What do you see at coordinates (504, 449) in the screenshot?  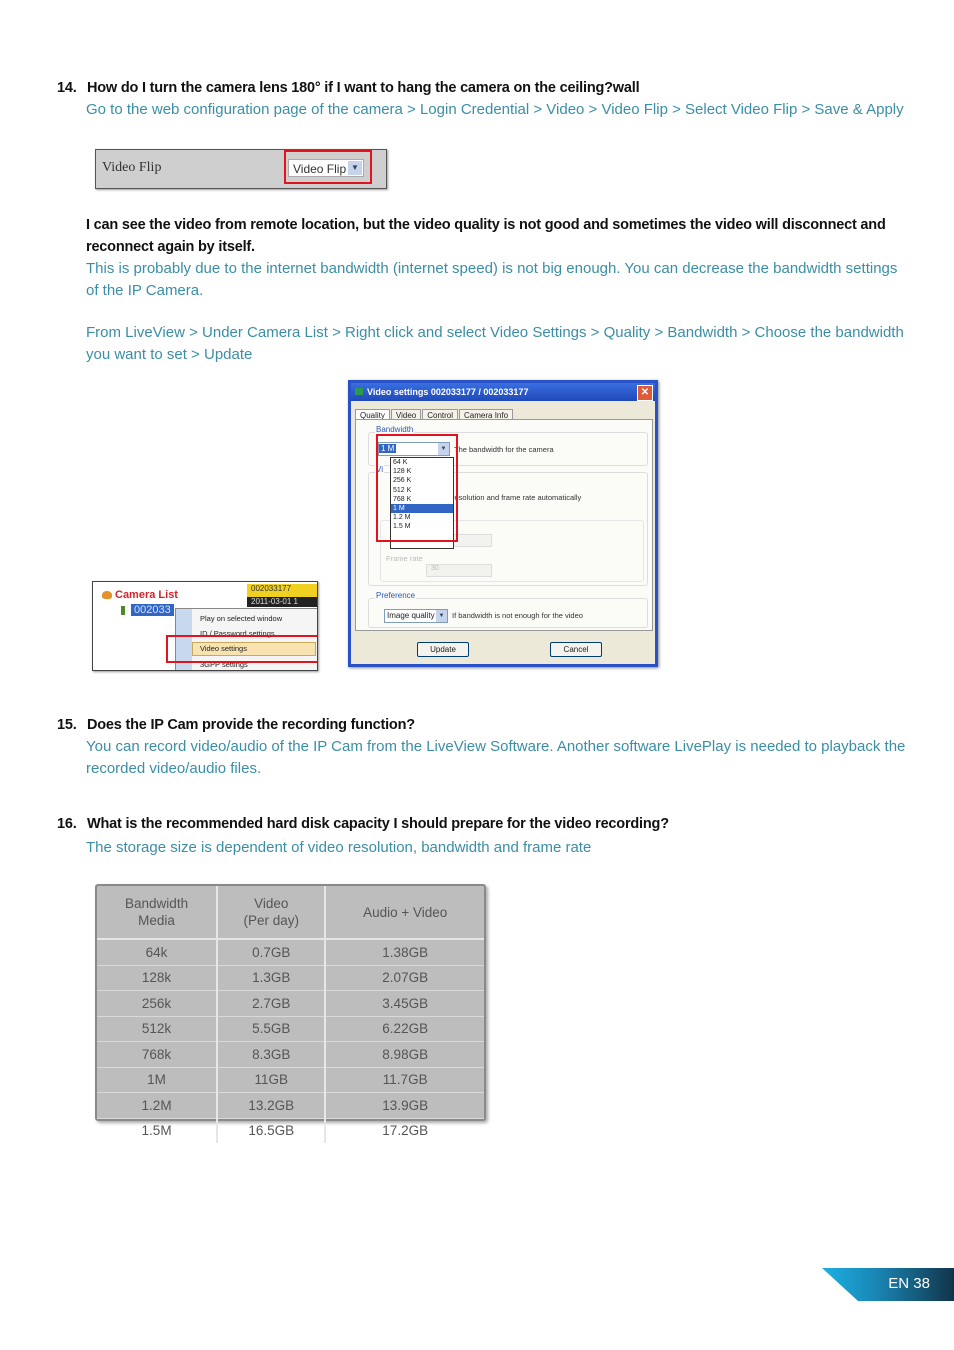 I see `bandwidth-description: The bandwidth for the camera` at bounding box center [504, 449].